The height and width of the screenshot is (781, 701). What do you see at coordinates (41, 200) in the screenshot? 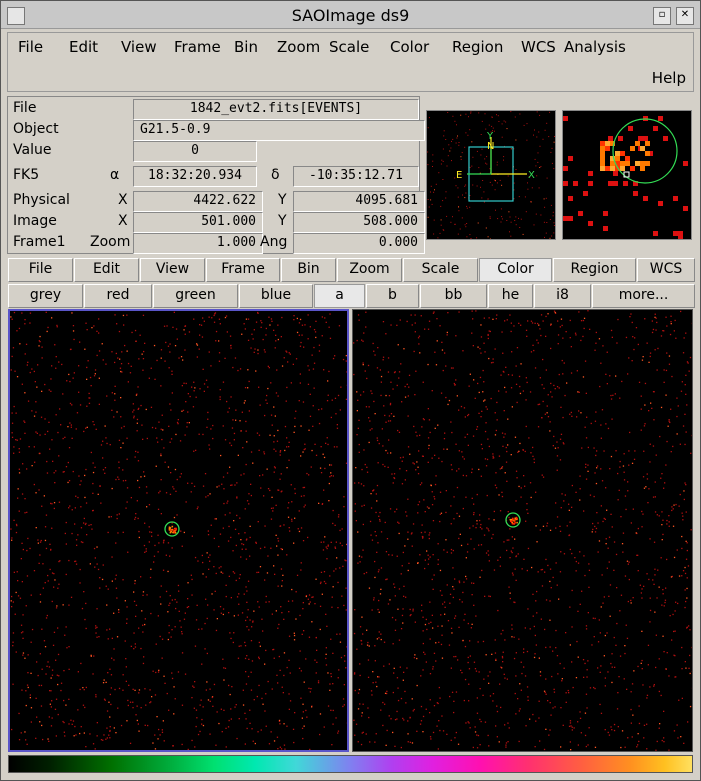
I see `physical-label: Physical` at bounding box center [41, 200].